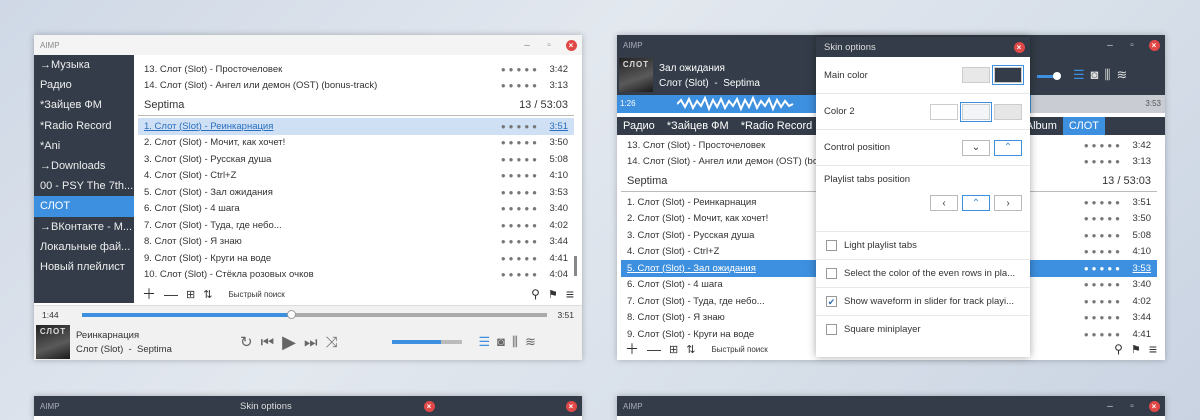  I want to click on playlist-tab: СЛОТ, so click(1083, 126).